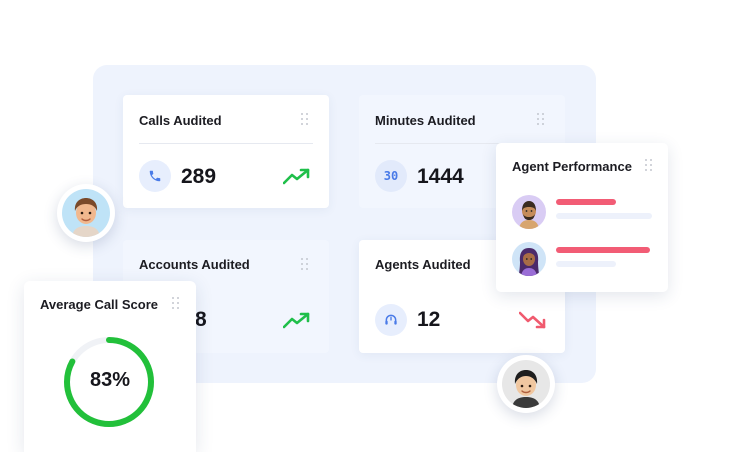 The width and height of the screenshot is (750, 452). I want to click on accounts-audited-value: 8, so click(201, 319).